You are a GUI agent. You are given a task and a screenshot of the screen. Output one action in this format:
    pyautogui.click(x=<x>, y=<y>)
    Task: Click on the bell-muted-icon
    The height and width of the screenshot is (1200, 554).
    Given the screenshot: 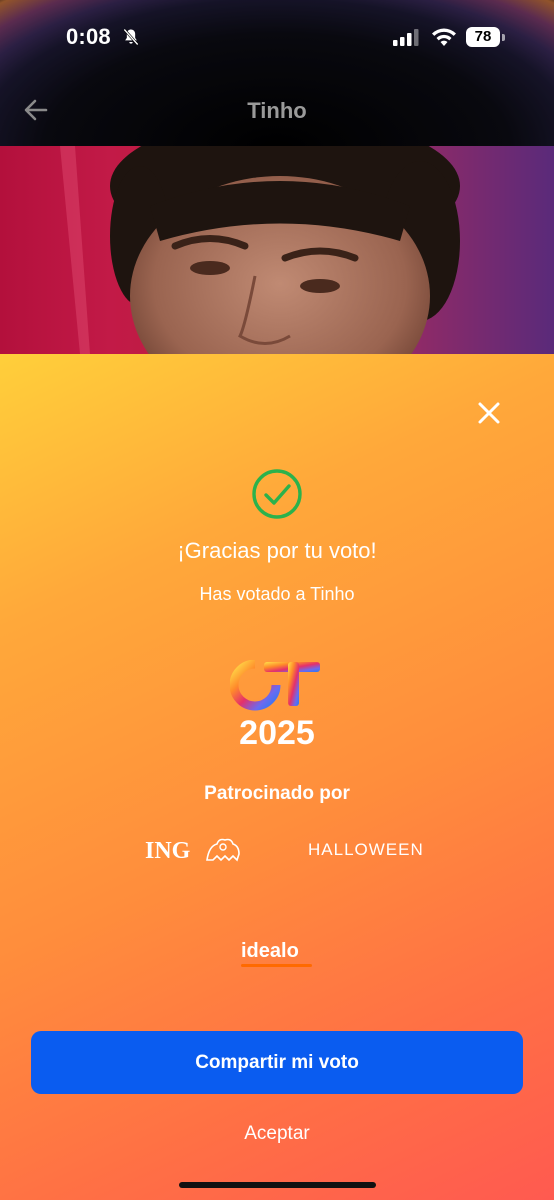 What is the action you would take?
    pyautogui.click(x=131, y=37)
    